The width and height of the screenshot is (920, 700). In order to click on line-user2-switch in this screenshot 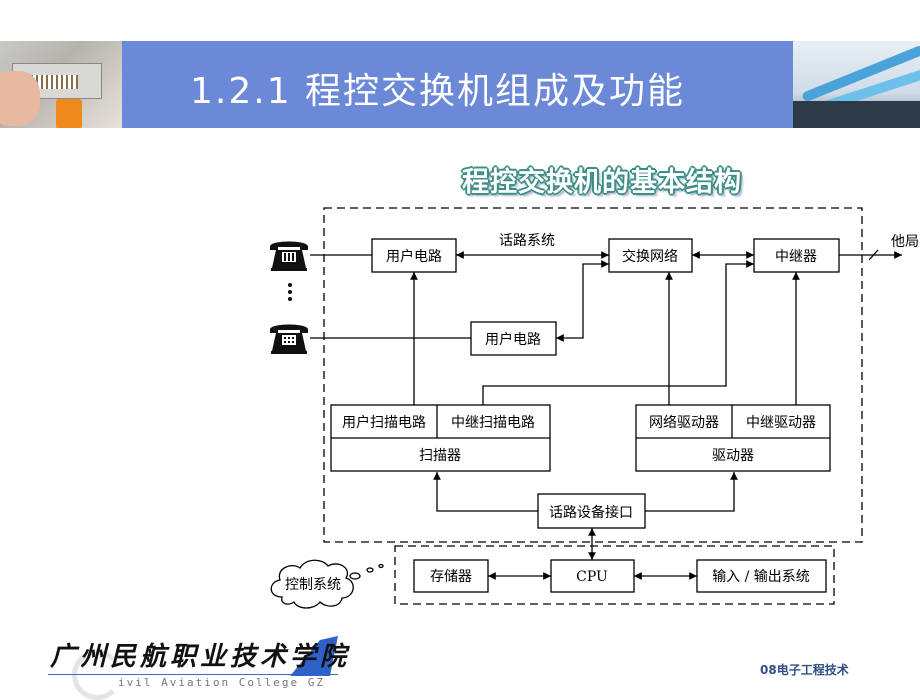, I will do `click(582, 301)`.